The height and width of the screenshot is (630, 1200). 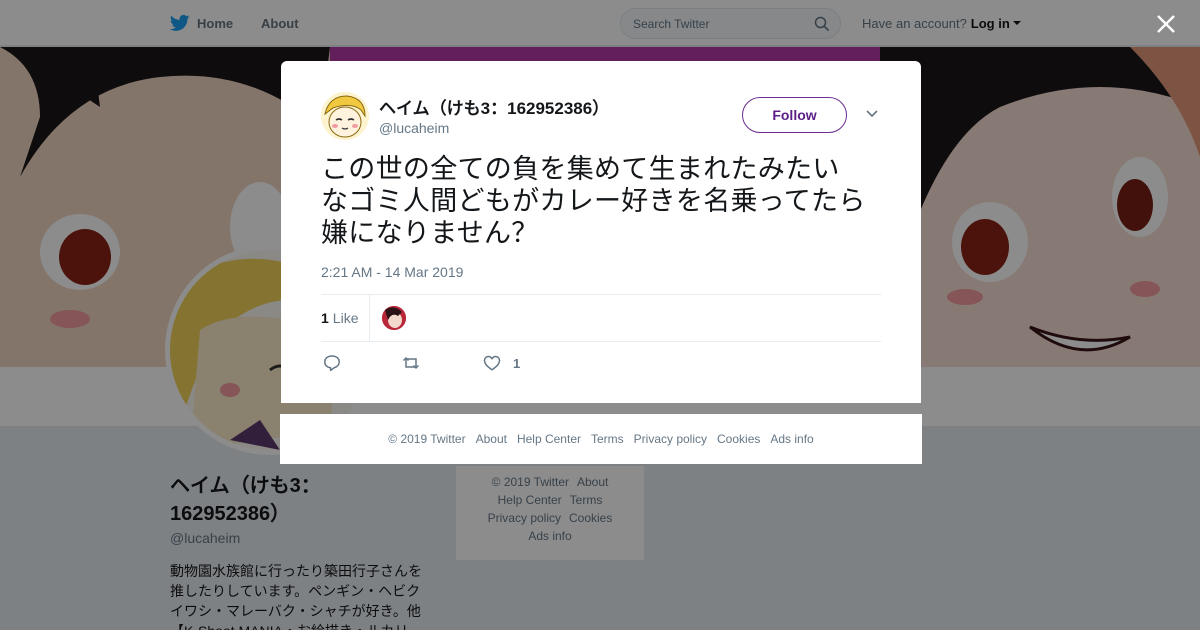 I want to click on author-avatar, so click(x=345, y=116).